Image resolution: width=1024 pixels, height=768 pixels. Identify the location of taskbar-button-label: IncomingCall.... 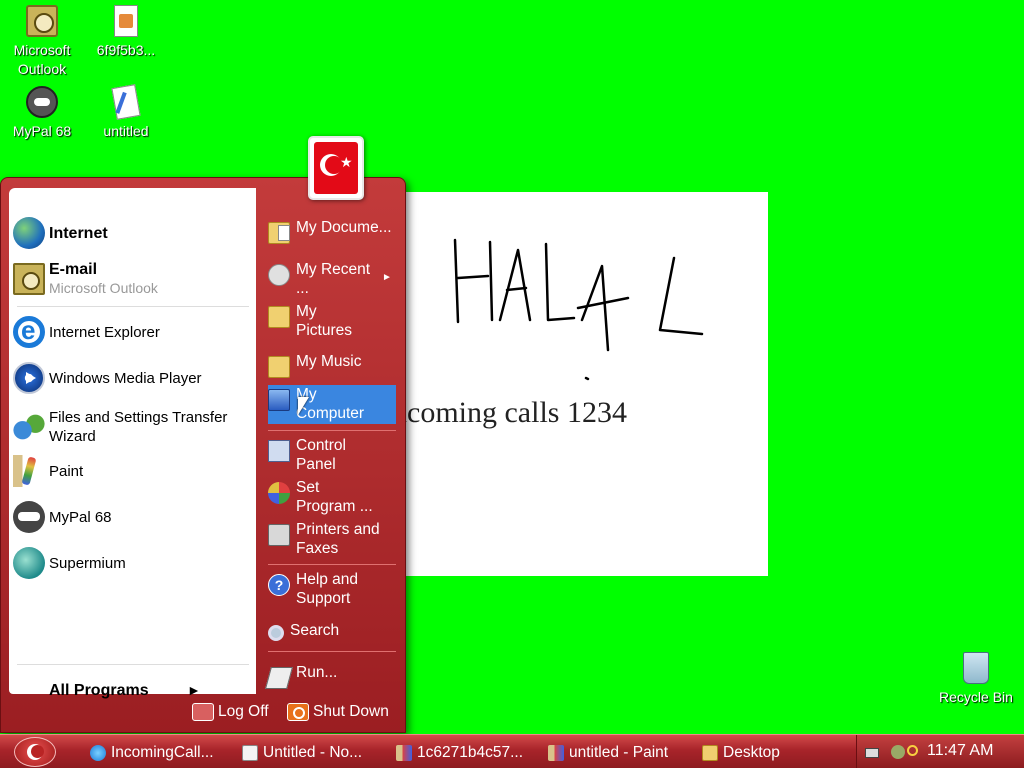
(162, 752).